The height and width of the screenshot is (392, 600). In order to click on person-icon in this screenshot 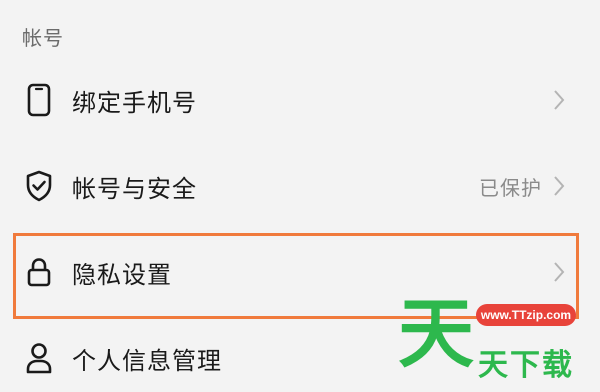, I will do `click(39, 358)`.